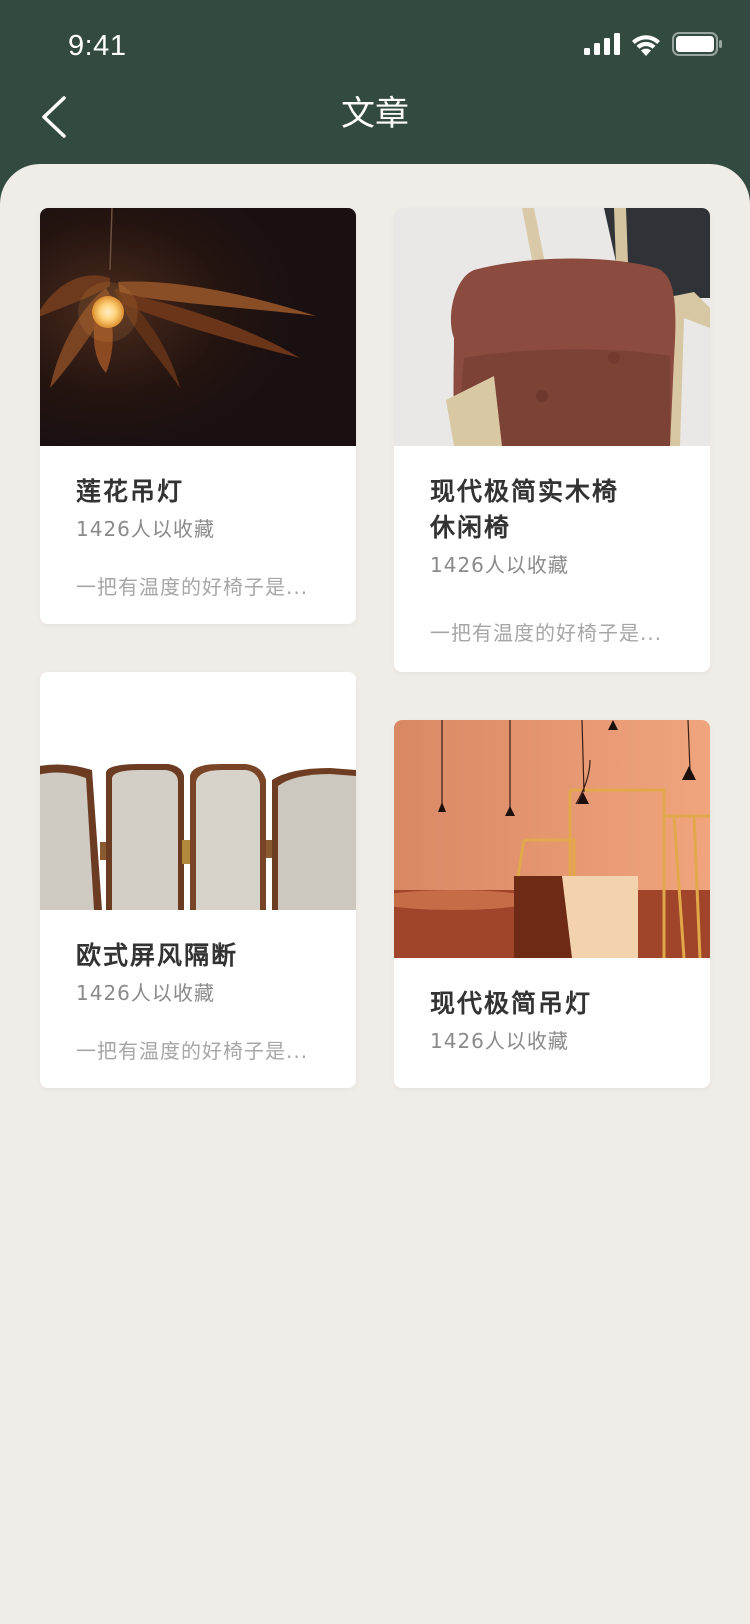 The height and width of the screenshot is (1624, 750). What do you see at coordinates (130, 491) in the screenshot?
I see `article-title: 莲花吊灯` at bounding box center [130, 491].